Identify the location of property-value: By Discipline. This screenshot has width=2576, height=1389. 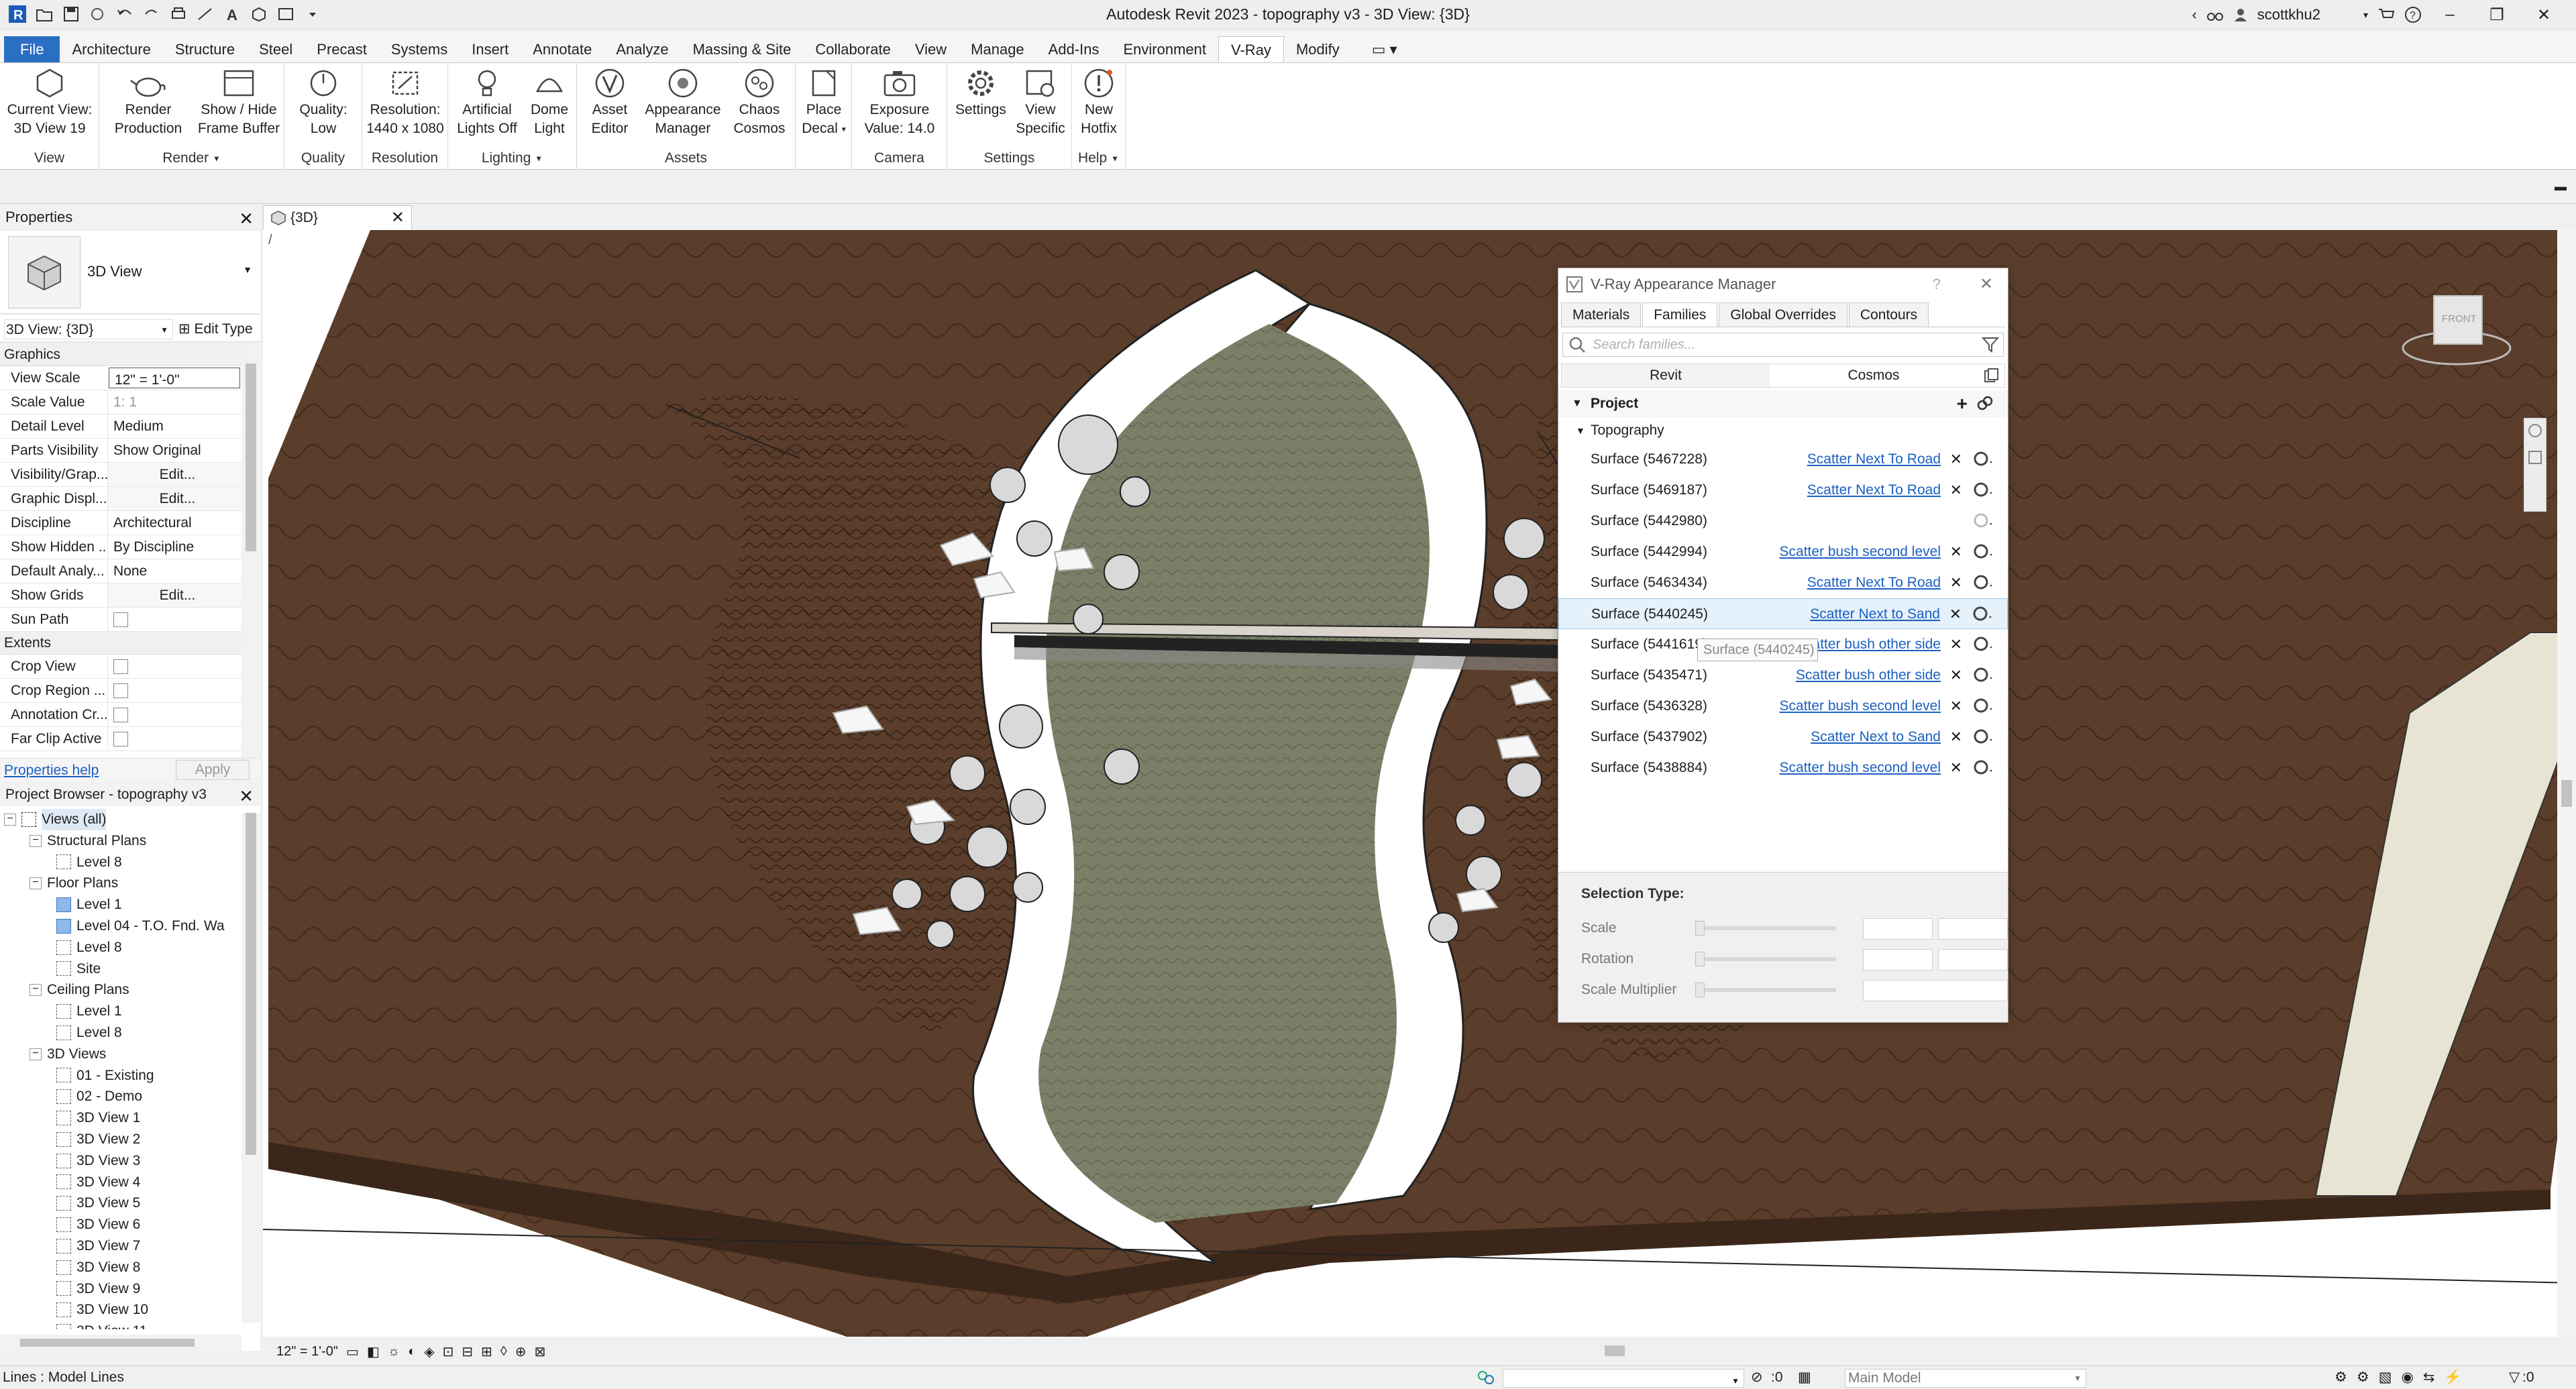
(174, 547).